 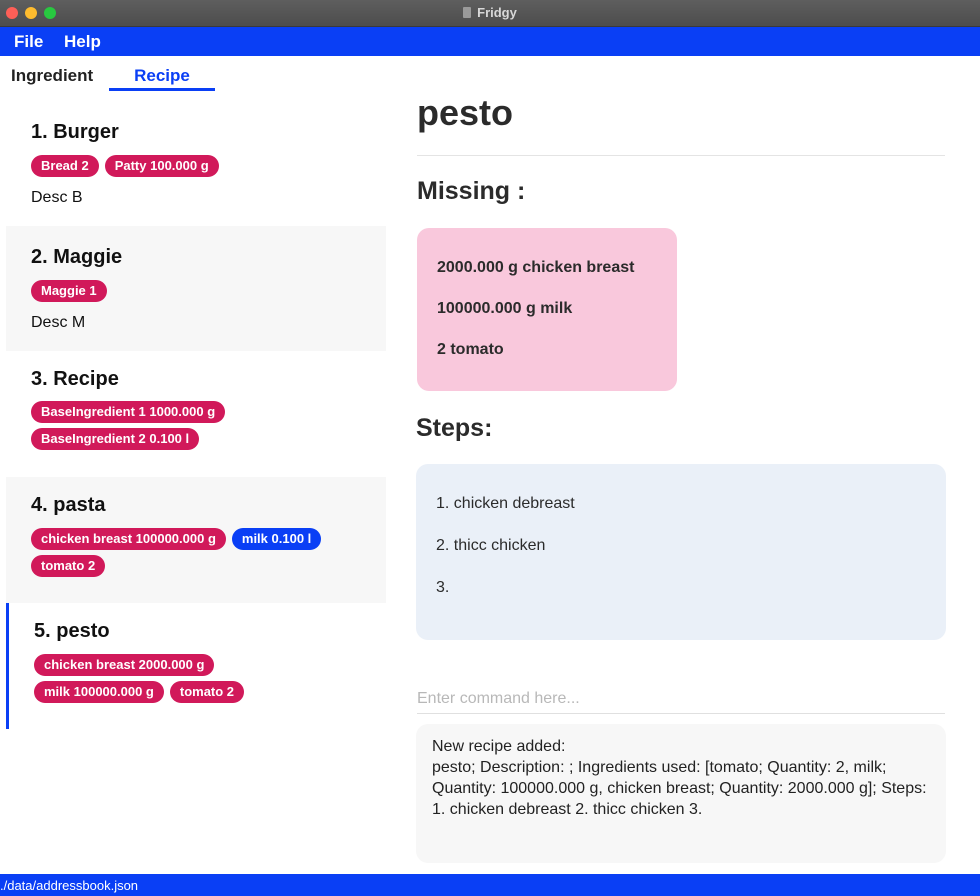 I want to click on missing-item: 2000.000 g chicken breast, so click(x=536, y=267).